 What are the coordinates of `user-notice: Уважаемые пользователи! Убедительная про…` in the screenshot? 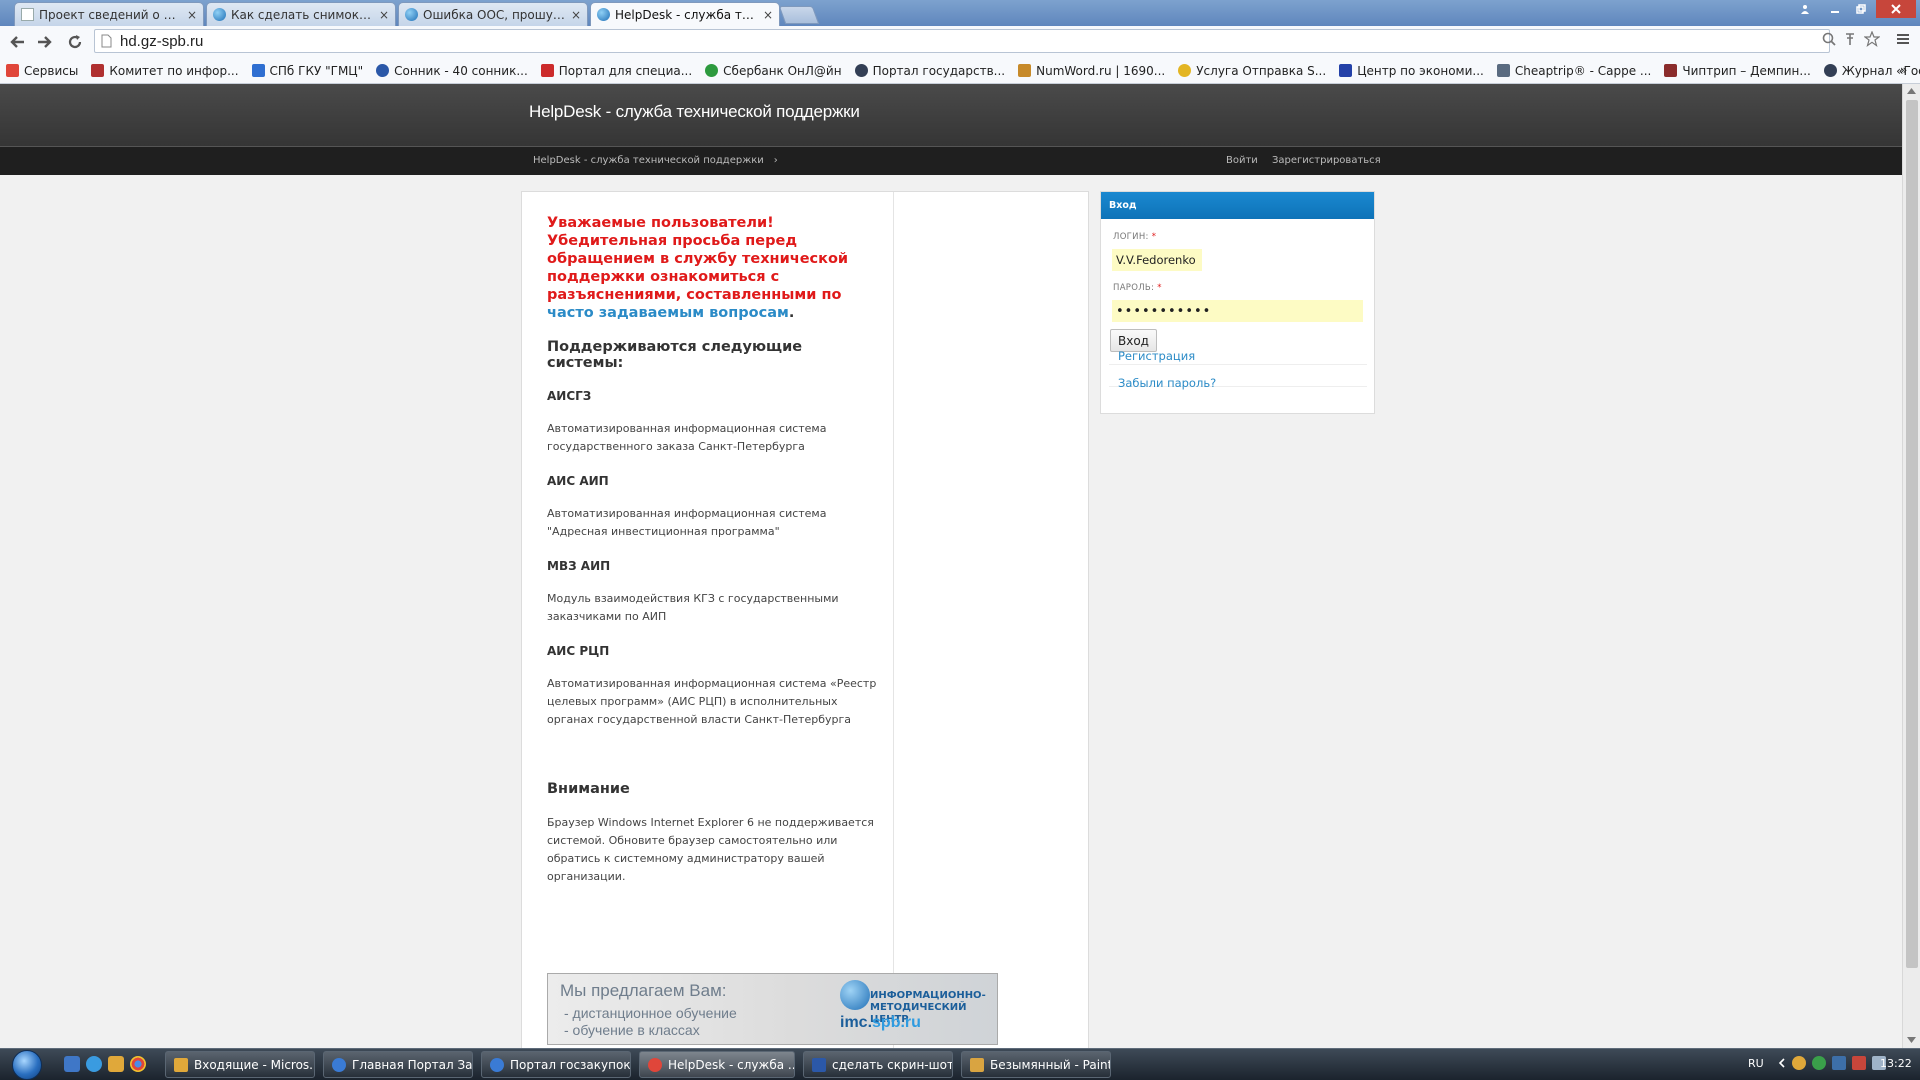 It's located at (712, 268).